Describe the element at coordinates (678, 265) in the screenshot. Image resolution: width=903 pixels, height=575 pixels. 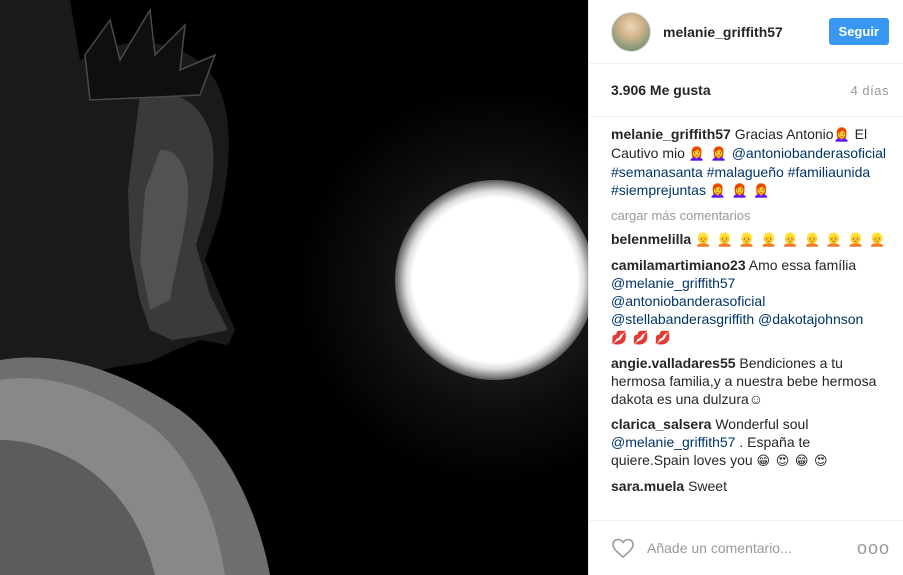
I see `comment-username: camilamartimiano23` at that location.